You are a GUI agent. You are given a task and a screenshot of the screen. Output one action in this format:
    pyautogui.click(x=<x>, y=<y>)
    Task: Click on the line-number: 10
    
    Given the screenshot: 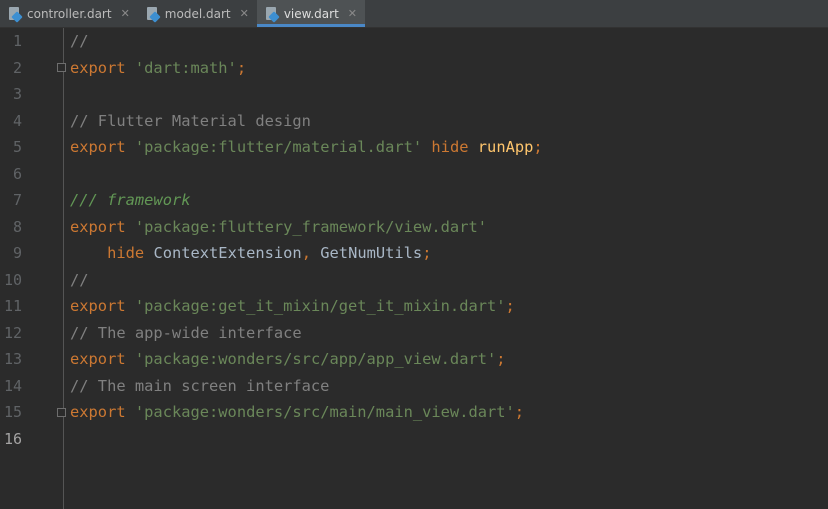 What is the action you would take?
    pyautogui.click(x=12, y=279)
    